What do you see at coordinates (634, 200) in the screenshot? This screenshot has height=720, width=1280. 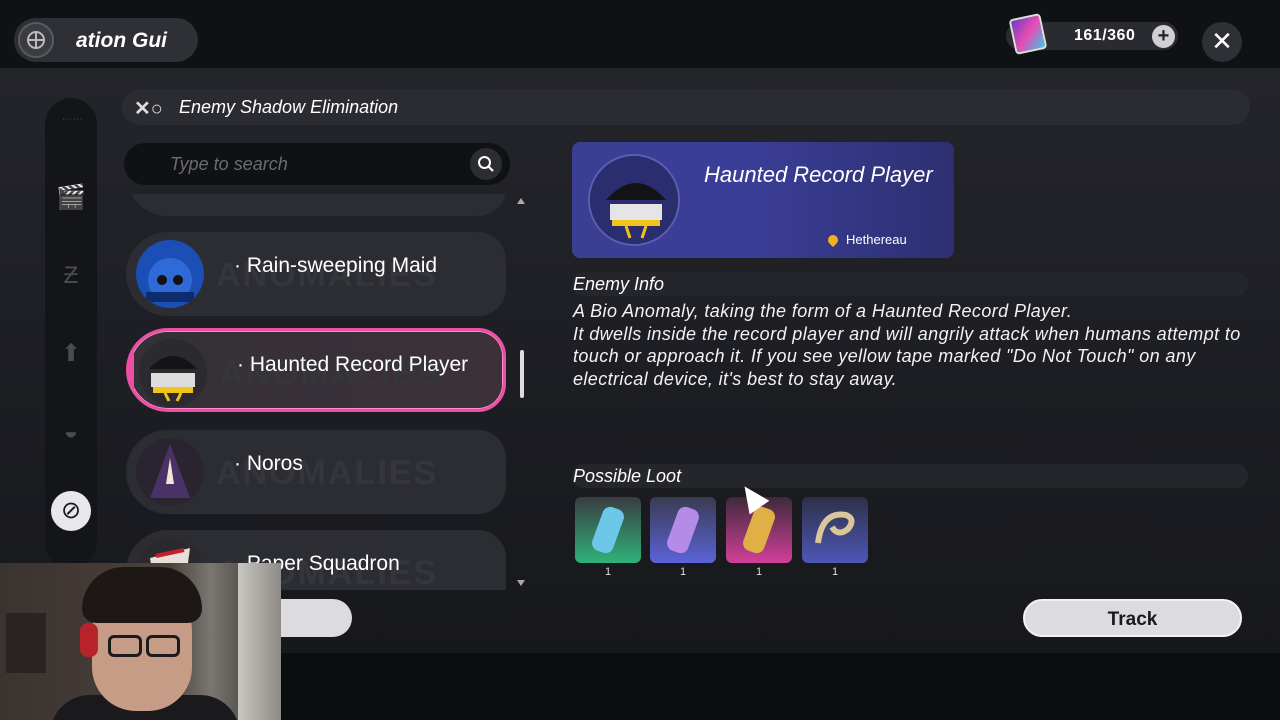 I see `enemy-portrait` at bounding box center [634, 200].